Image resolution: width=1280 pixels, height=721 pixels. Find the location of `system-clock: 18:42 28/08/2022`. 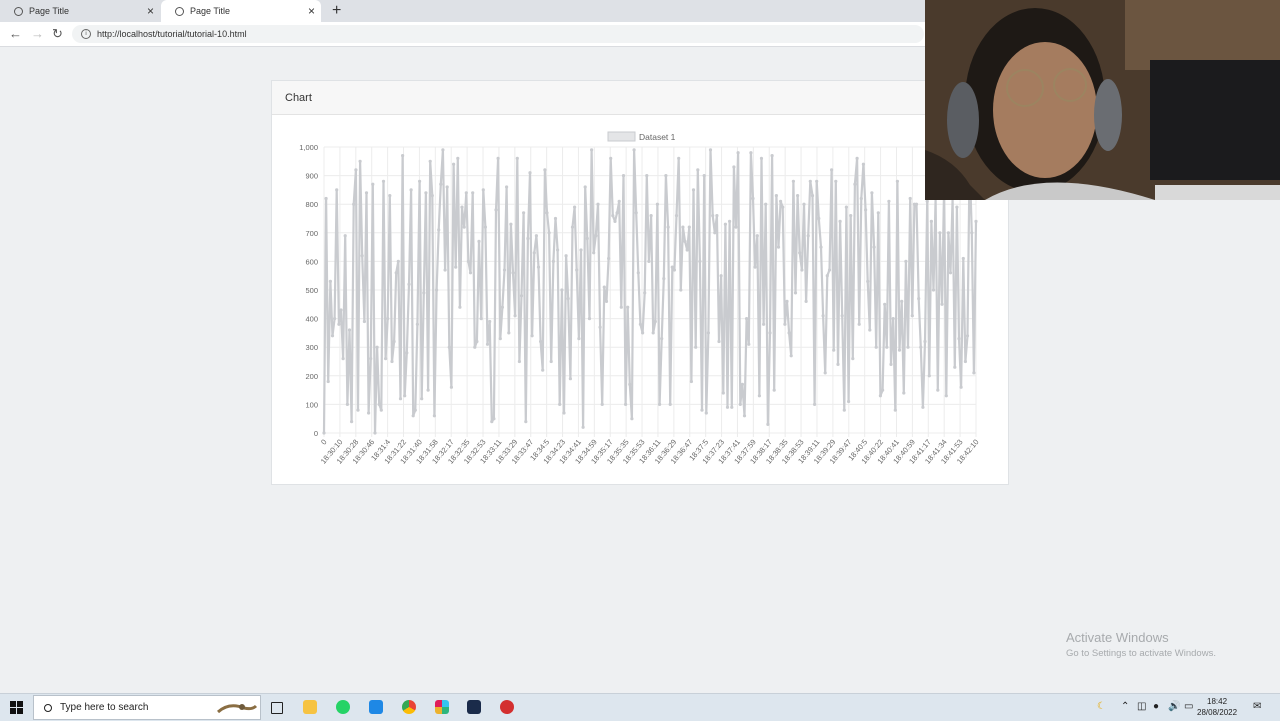

system-clock: 18:42 28/08/2022 is located at coordinates (1217, 707).